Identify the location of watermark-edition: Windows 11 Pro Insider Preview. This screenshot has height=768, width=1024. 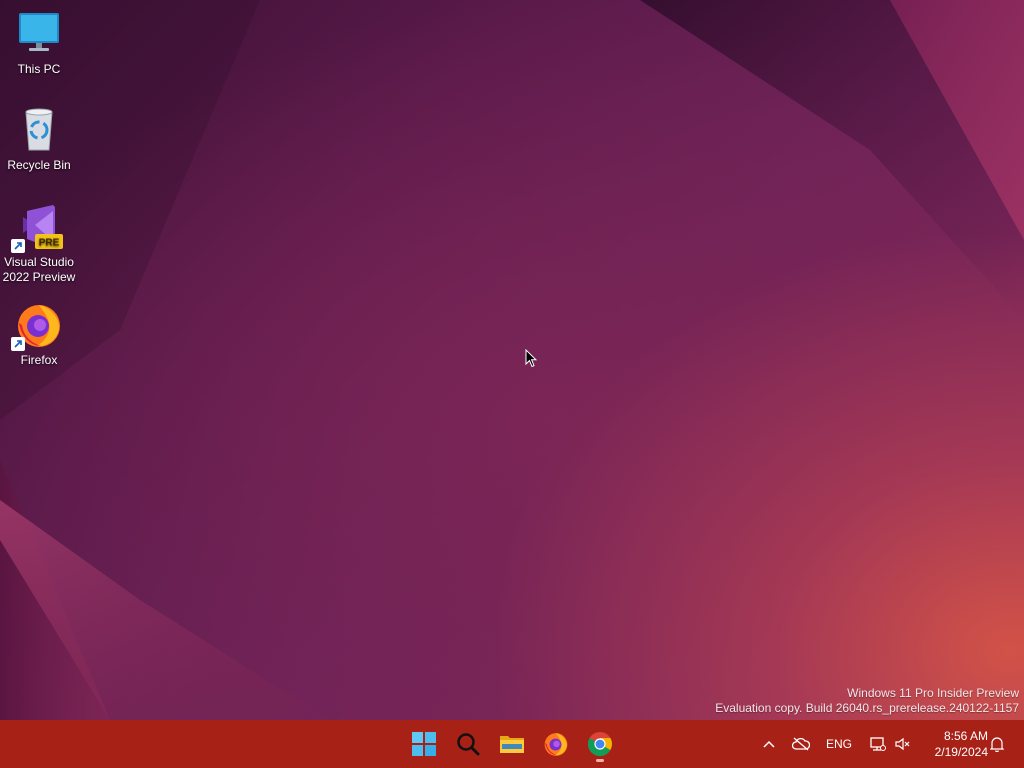
(933, 693).